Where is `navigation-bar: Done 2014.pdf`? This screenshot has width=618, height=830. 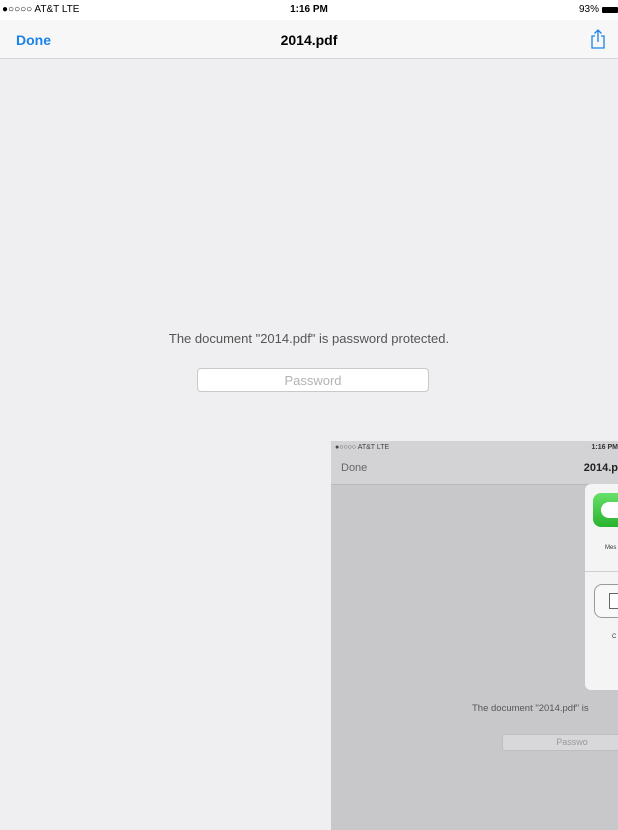
navigation-bar: Done 2014.pdf is located at coordinates (309, 39).